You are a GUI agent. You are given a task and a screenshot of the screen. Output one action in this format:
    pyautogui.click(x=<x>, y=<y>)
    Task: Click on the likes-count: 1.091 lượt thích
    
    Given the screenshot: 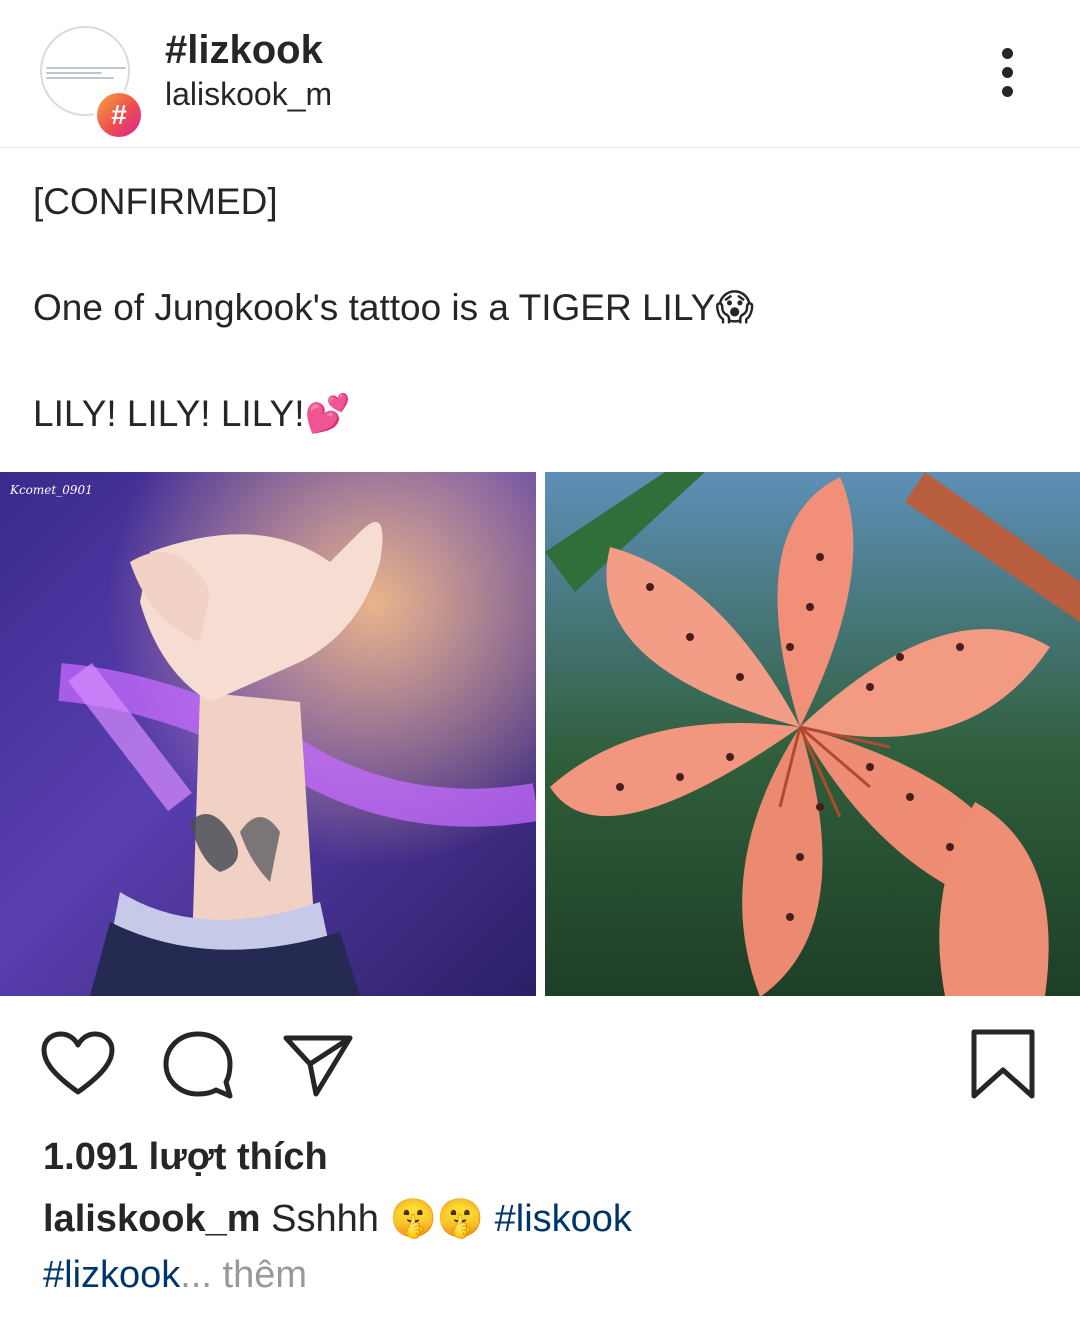 What is the action you would take?
    pyautogui.click(x=185, y=1157)
    